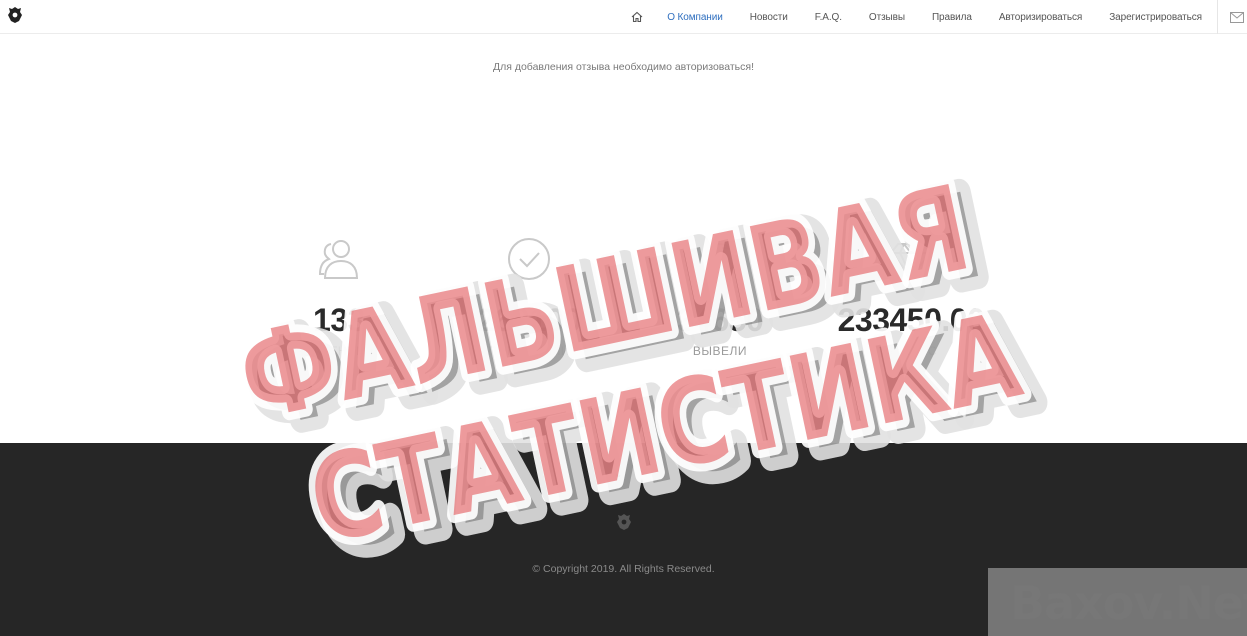 Image resolution: width=1247 pixels, height=636 pixels. I want to click on refresh-icon, so click(720, 258).